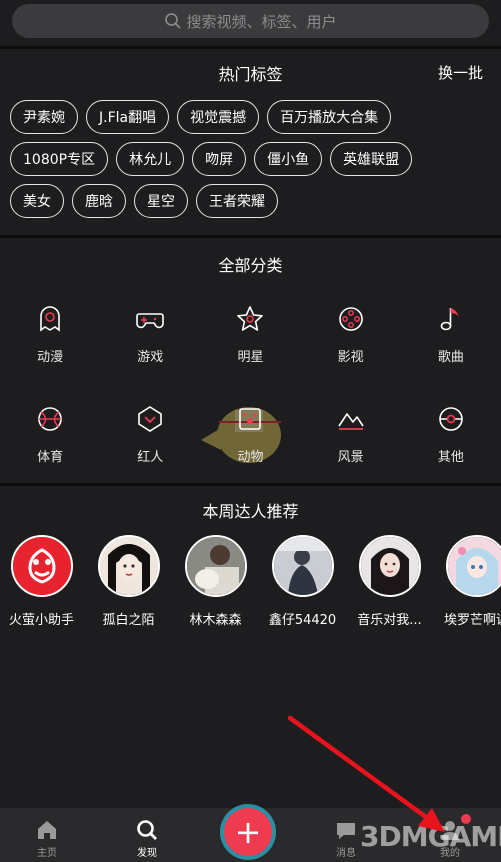 The width and height of the screenshot is (501, 862). Describe the element at coordinates (371, 159) in the screenshot. I see `tag: 英雄联盟` at that location.